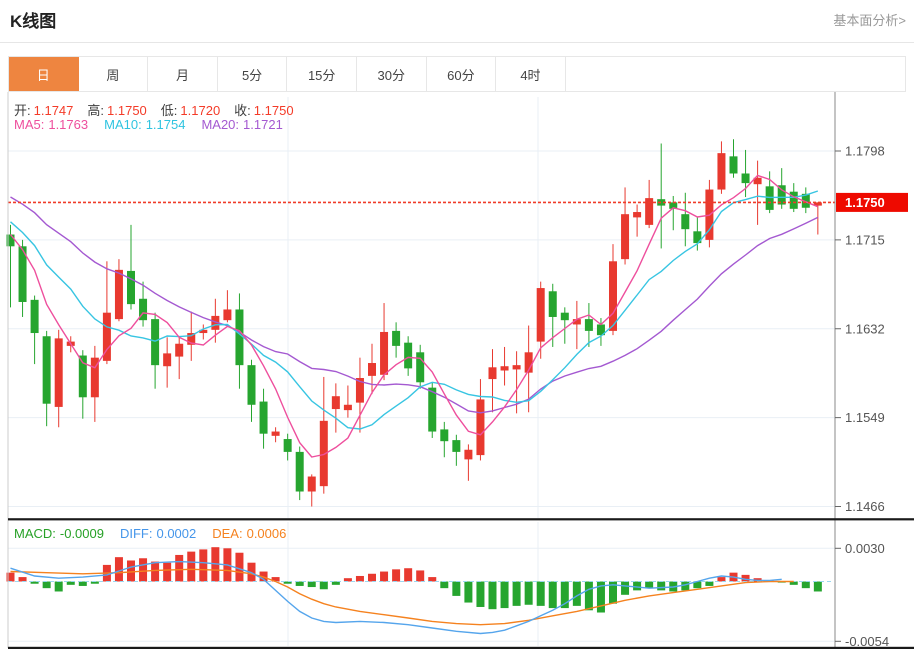 The image size is (914, 650). What do you see at coordinates (865, 548) in the screenshot?
I see `axis-label: 0.0030` at bounding box center [865, 548].